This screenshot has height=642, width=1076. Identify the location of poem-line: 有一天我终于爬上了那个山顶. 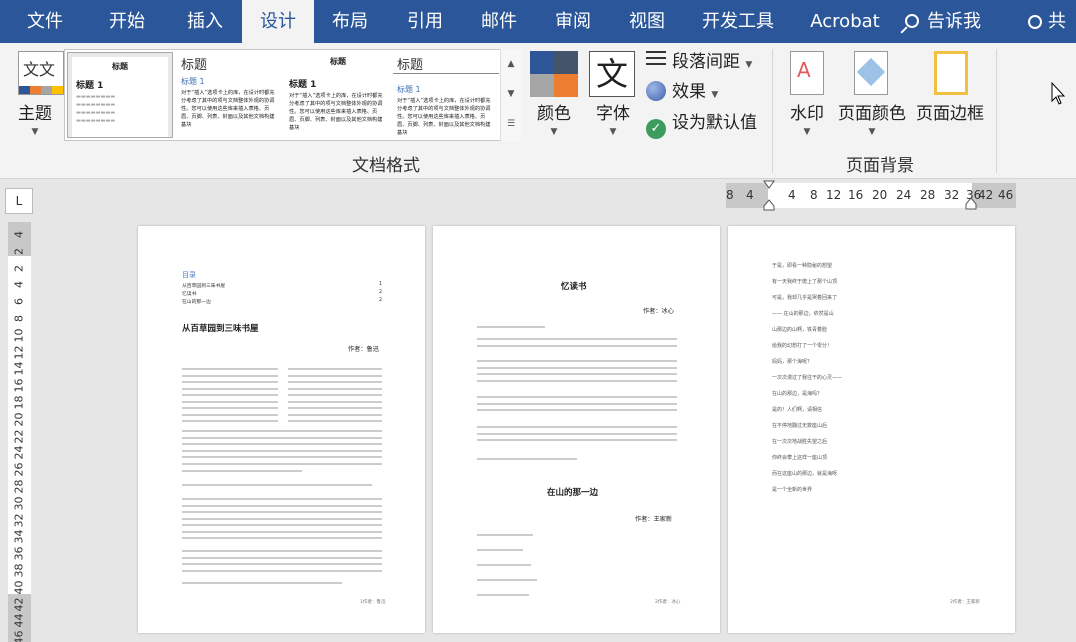
(805, 282).